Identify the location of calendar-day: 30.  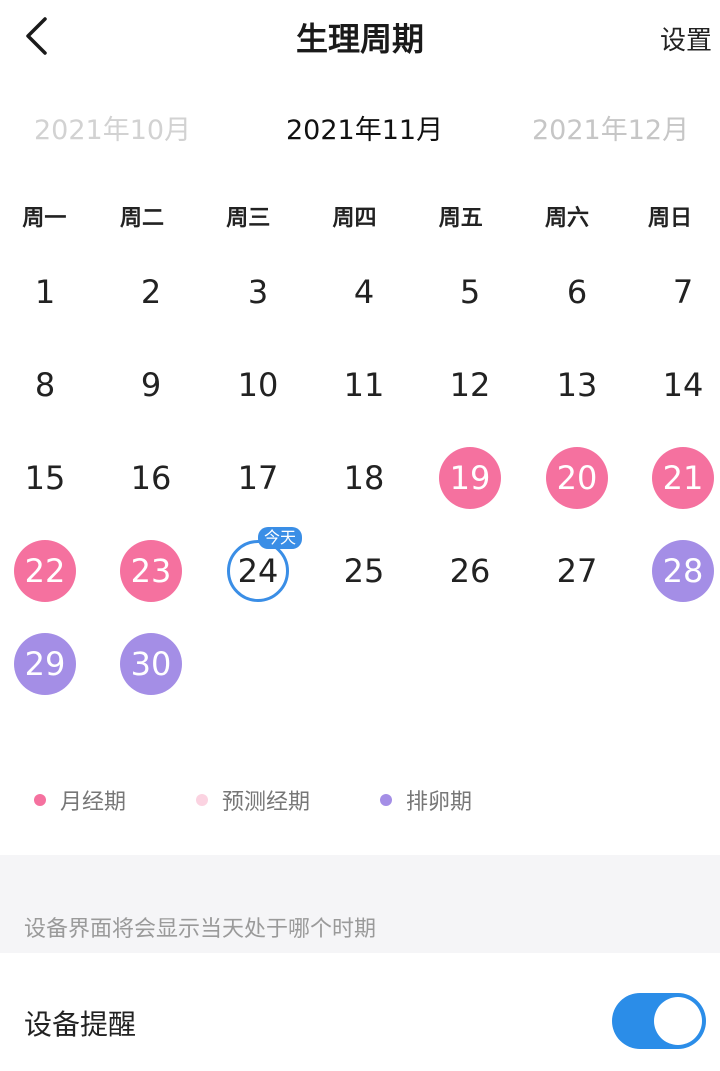
(151, 664).